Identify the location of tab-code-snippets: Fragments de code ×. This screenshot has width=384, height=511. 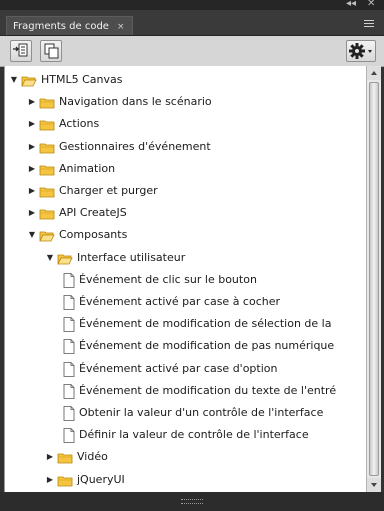
(69, 25).